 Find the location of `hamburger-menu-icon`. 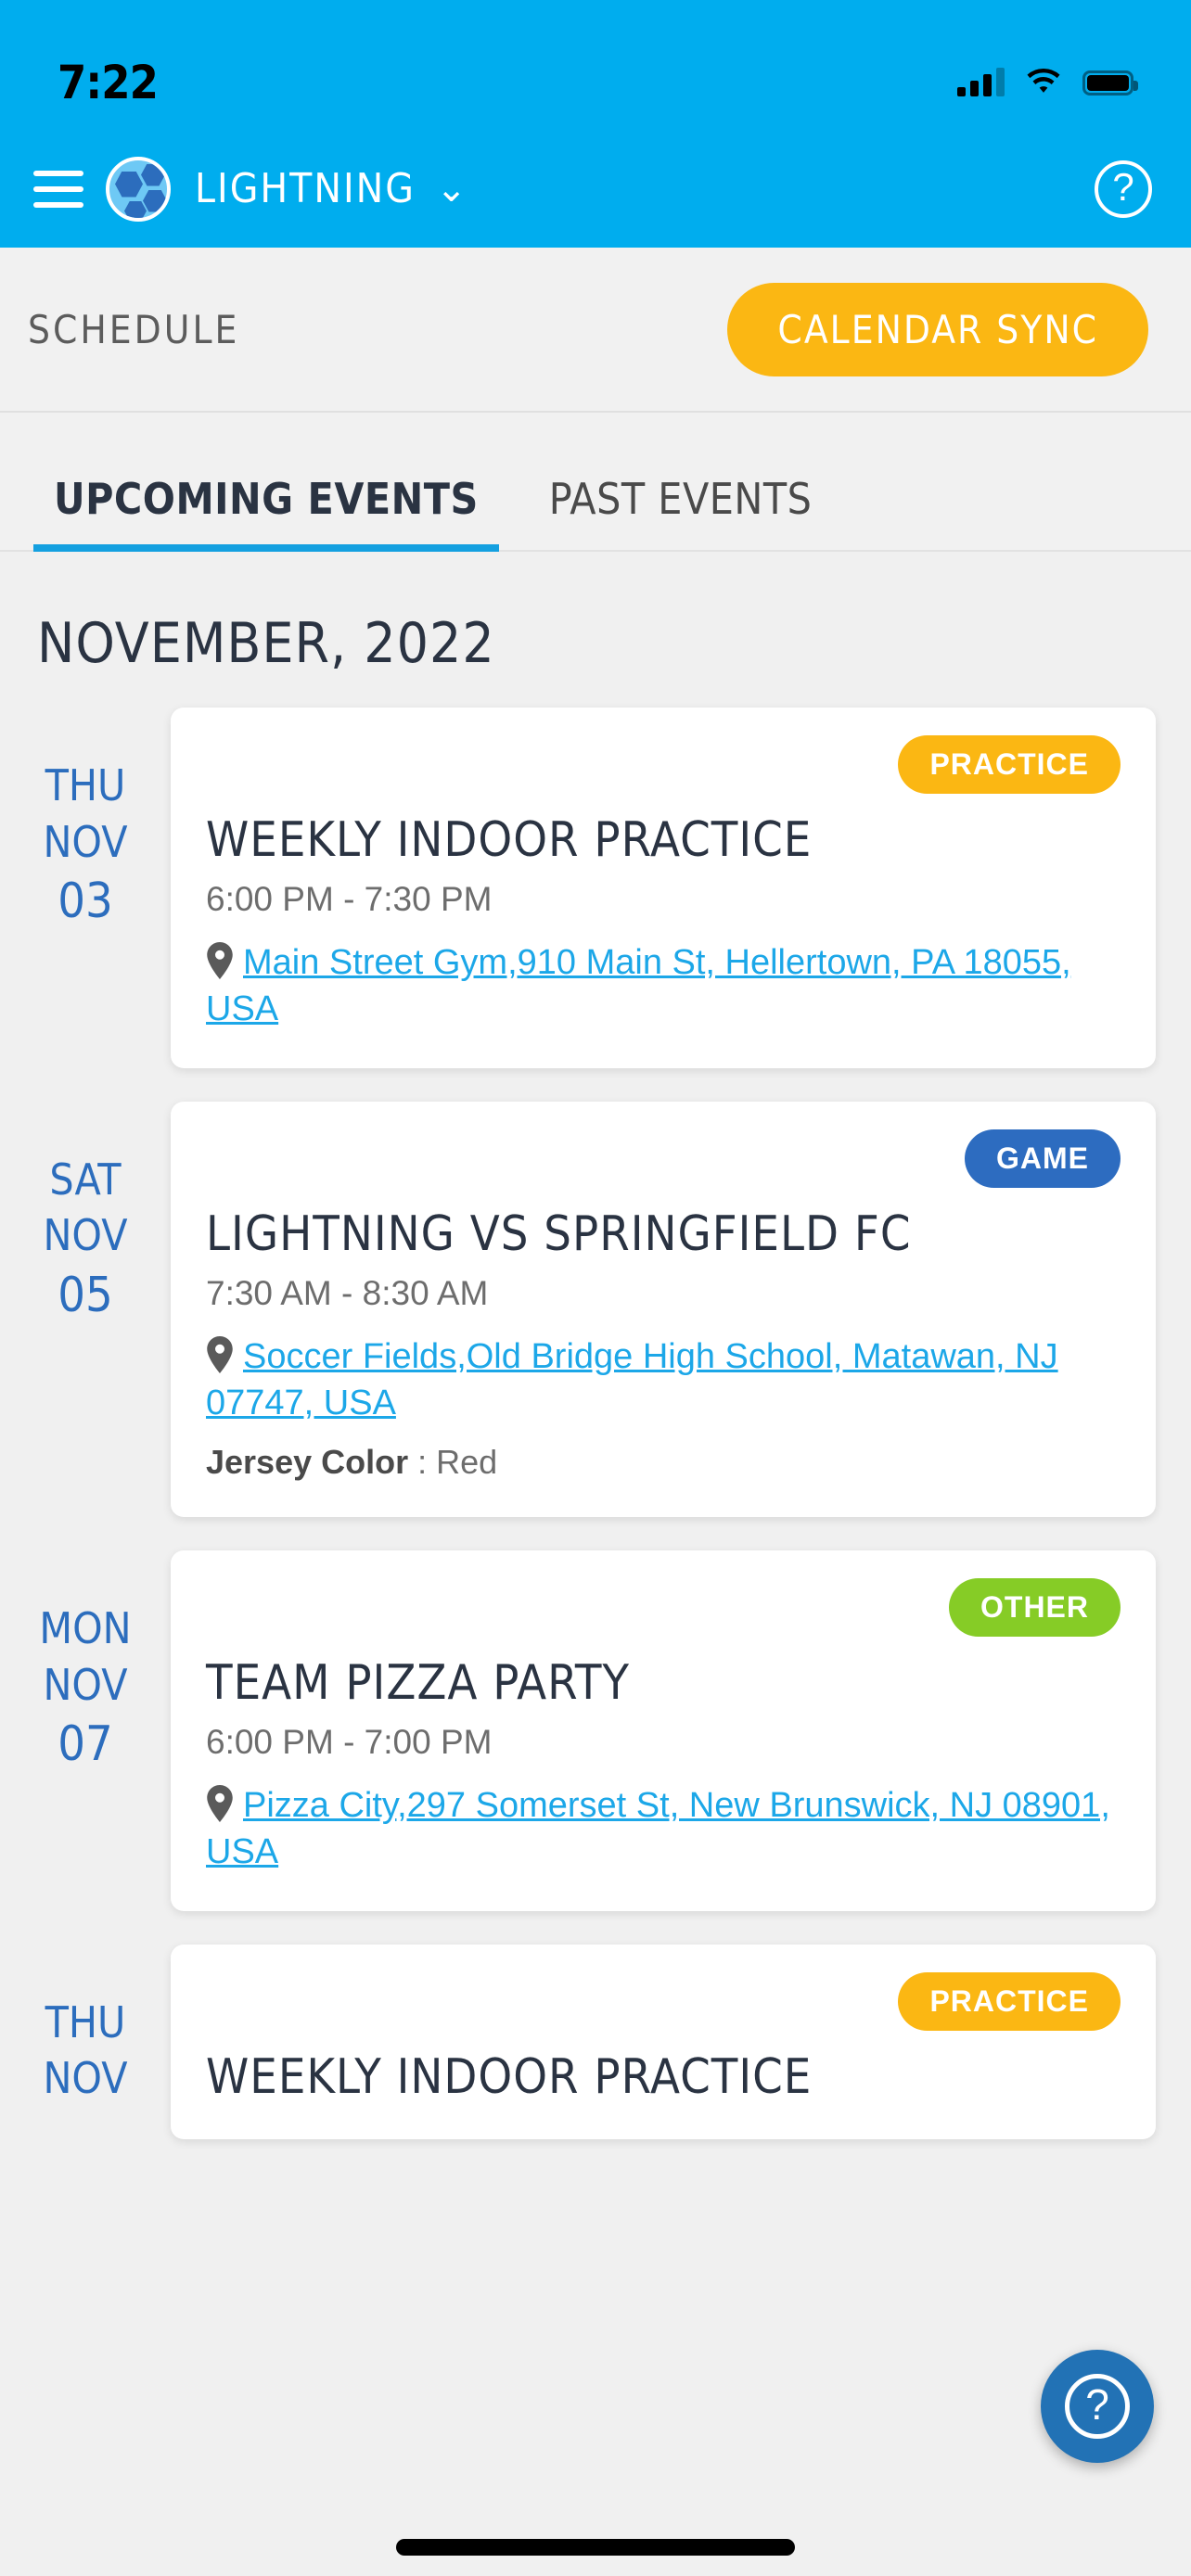

hamburger-menu-icon is located at coordinates (58, 189).